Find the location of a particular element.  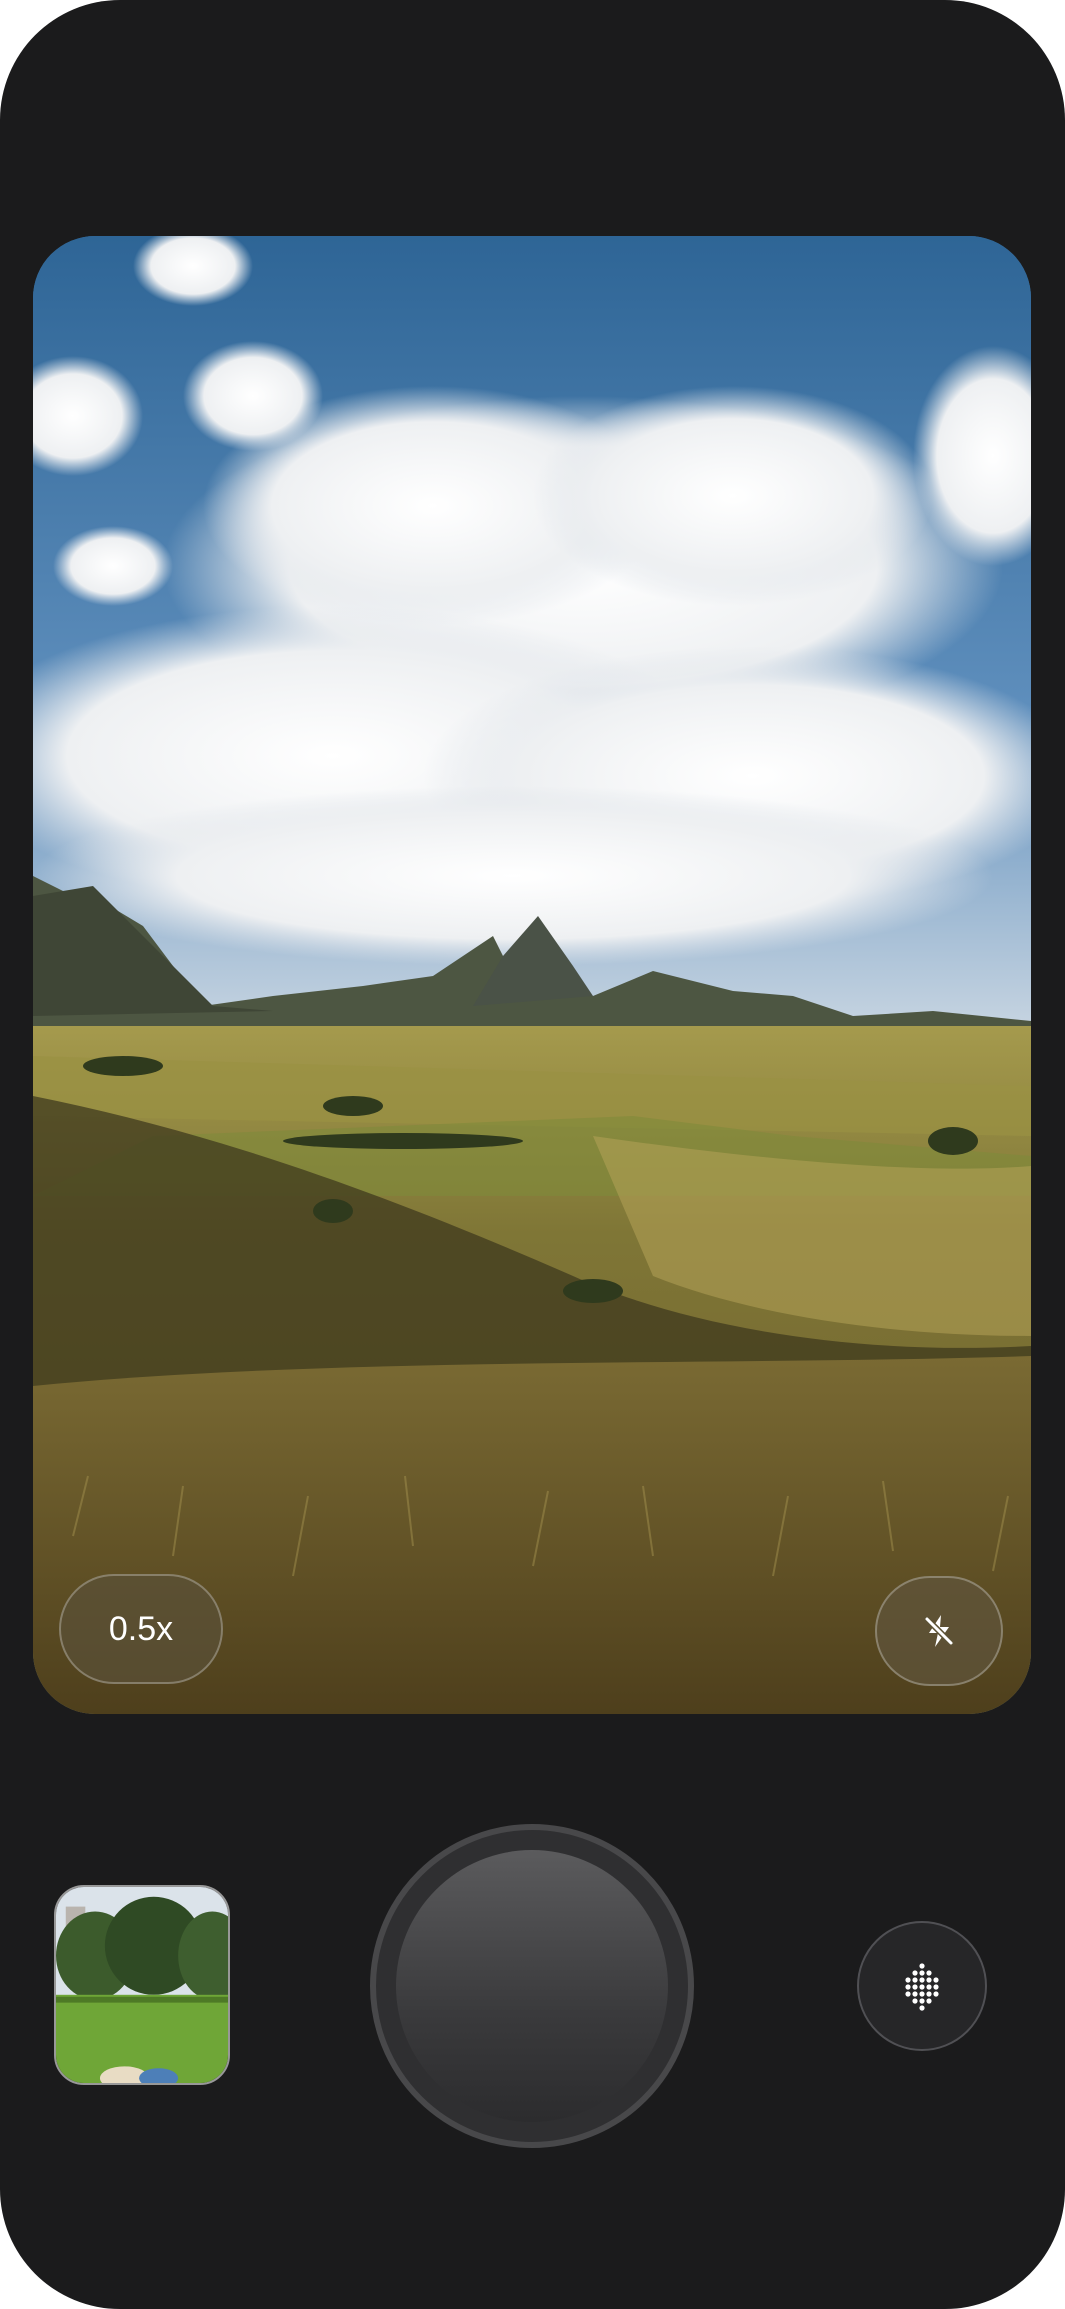

zoom-label: 0.5x is located at coordinates (141, 1628).